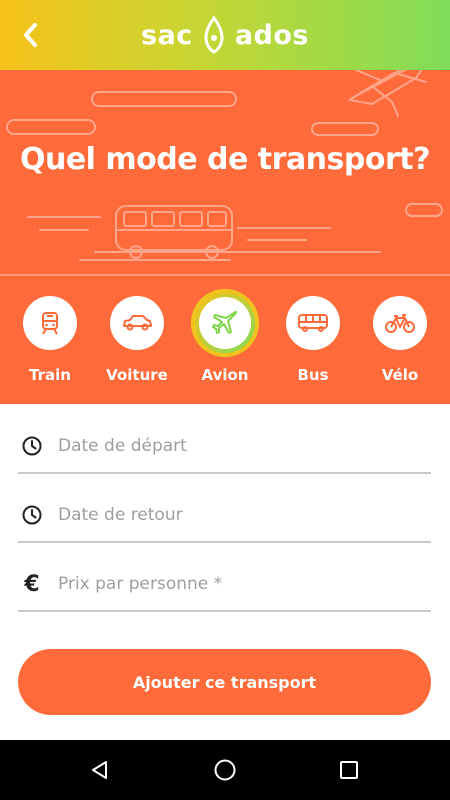 This screenshot has width=450, height=800. What do you see at coordinates (224, 585) in the screenshot?
I see `price-per-person-field: € Prix par personne *` at bounding box center [224, 585].